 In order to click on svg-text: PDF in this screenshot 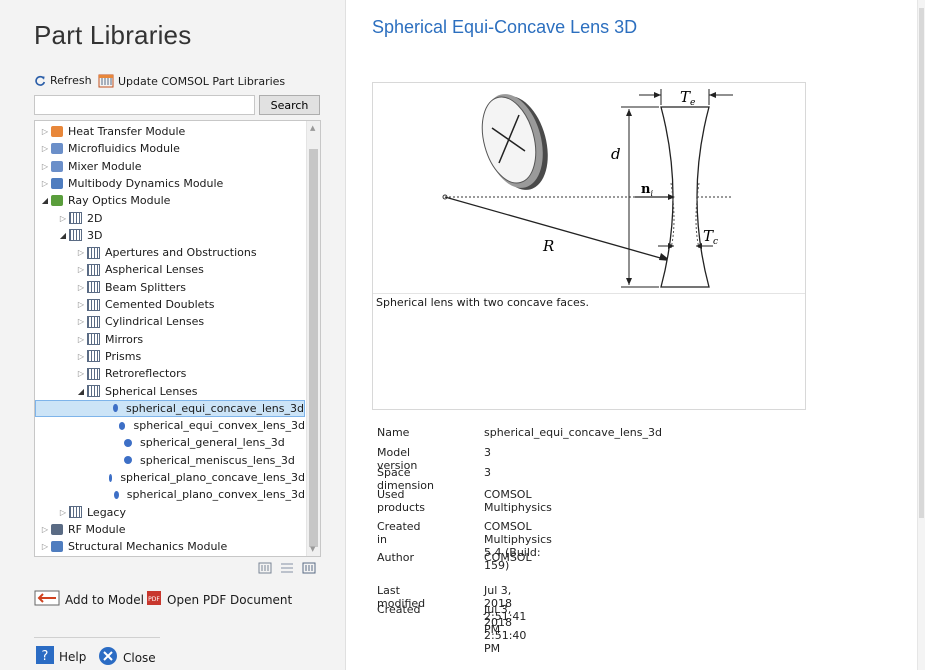, I will do `click(154, 599)`.